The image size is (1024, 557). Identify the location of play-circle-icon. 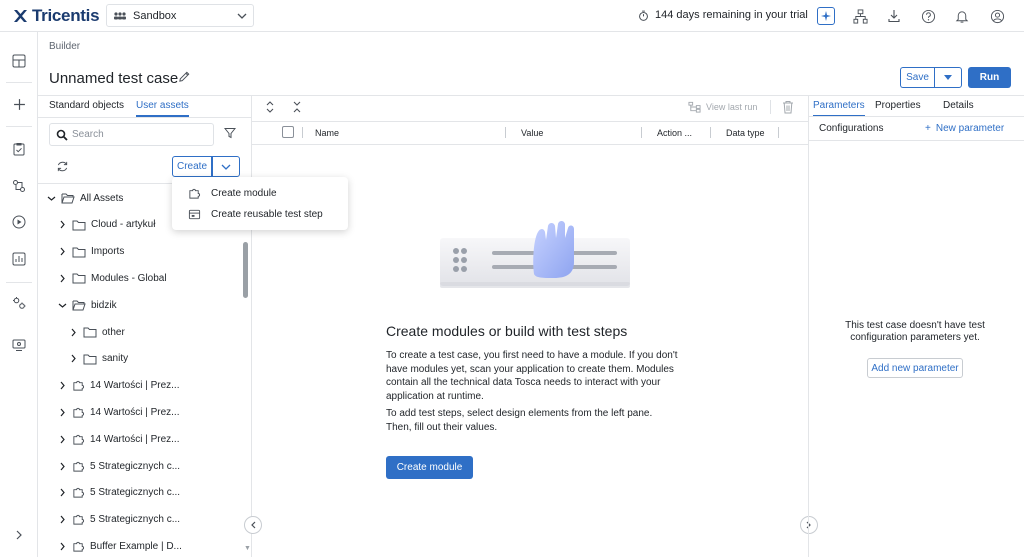
(19, 222).